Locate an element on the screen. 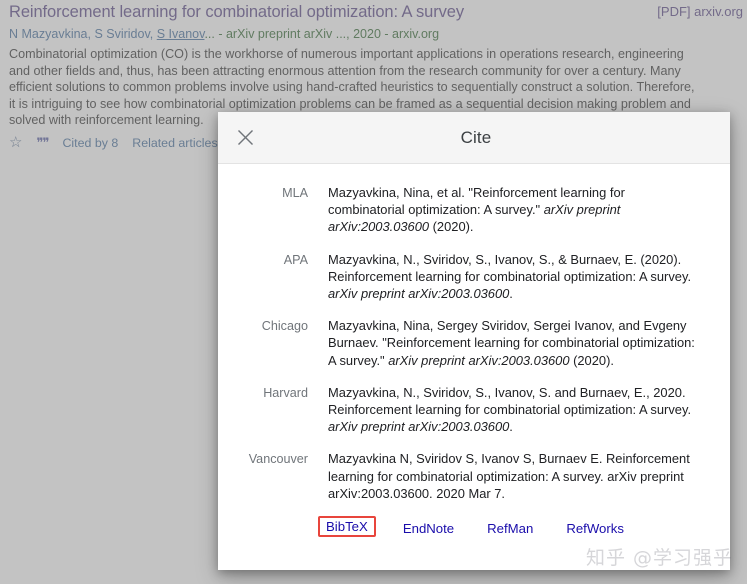  citation-style-label: APA is located at coordinates (295, 259).